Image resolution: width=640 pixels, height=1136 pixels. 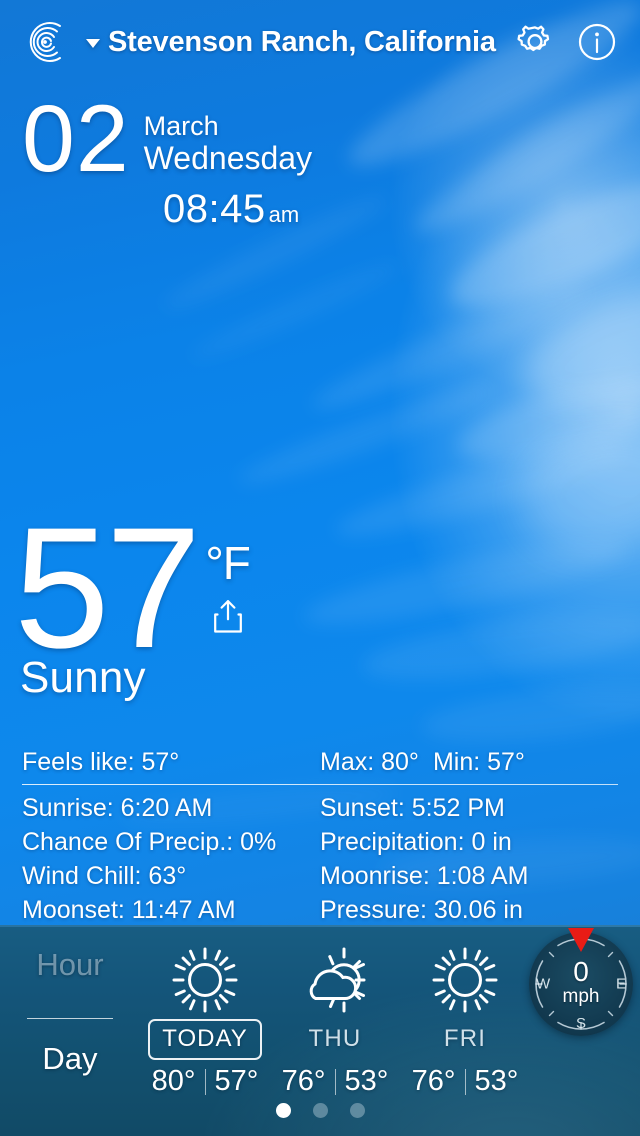 I want to click on month-weekday-group: March Wednesday, so click(x=228, y=144).